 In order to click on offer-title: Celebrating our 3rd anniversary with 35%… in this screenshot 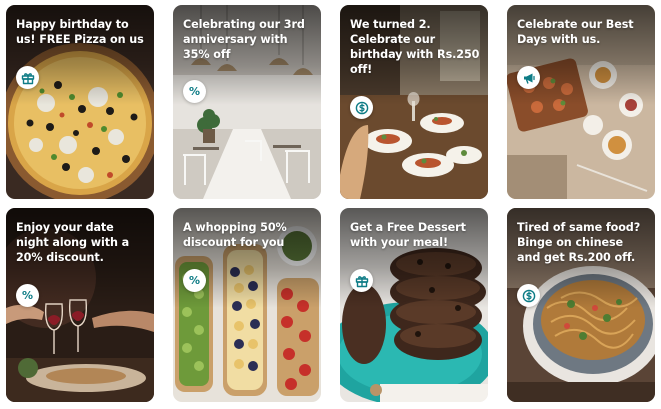, I will do `click(244, 39)`.